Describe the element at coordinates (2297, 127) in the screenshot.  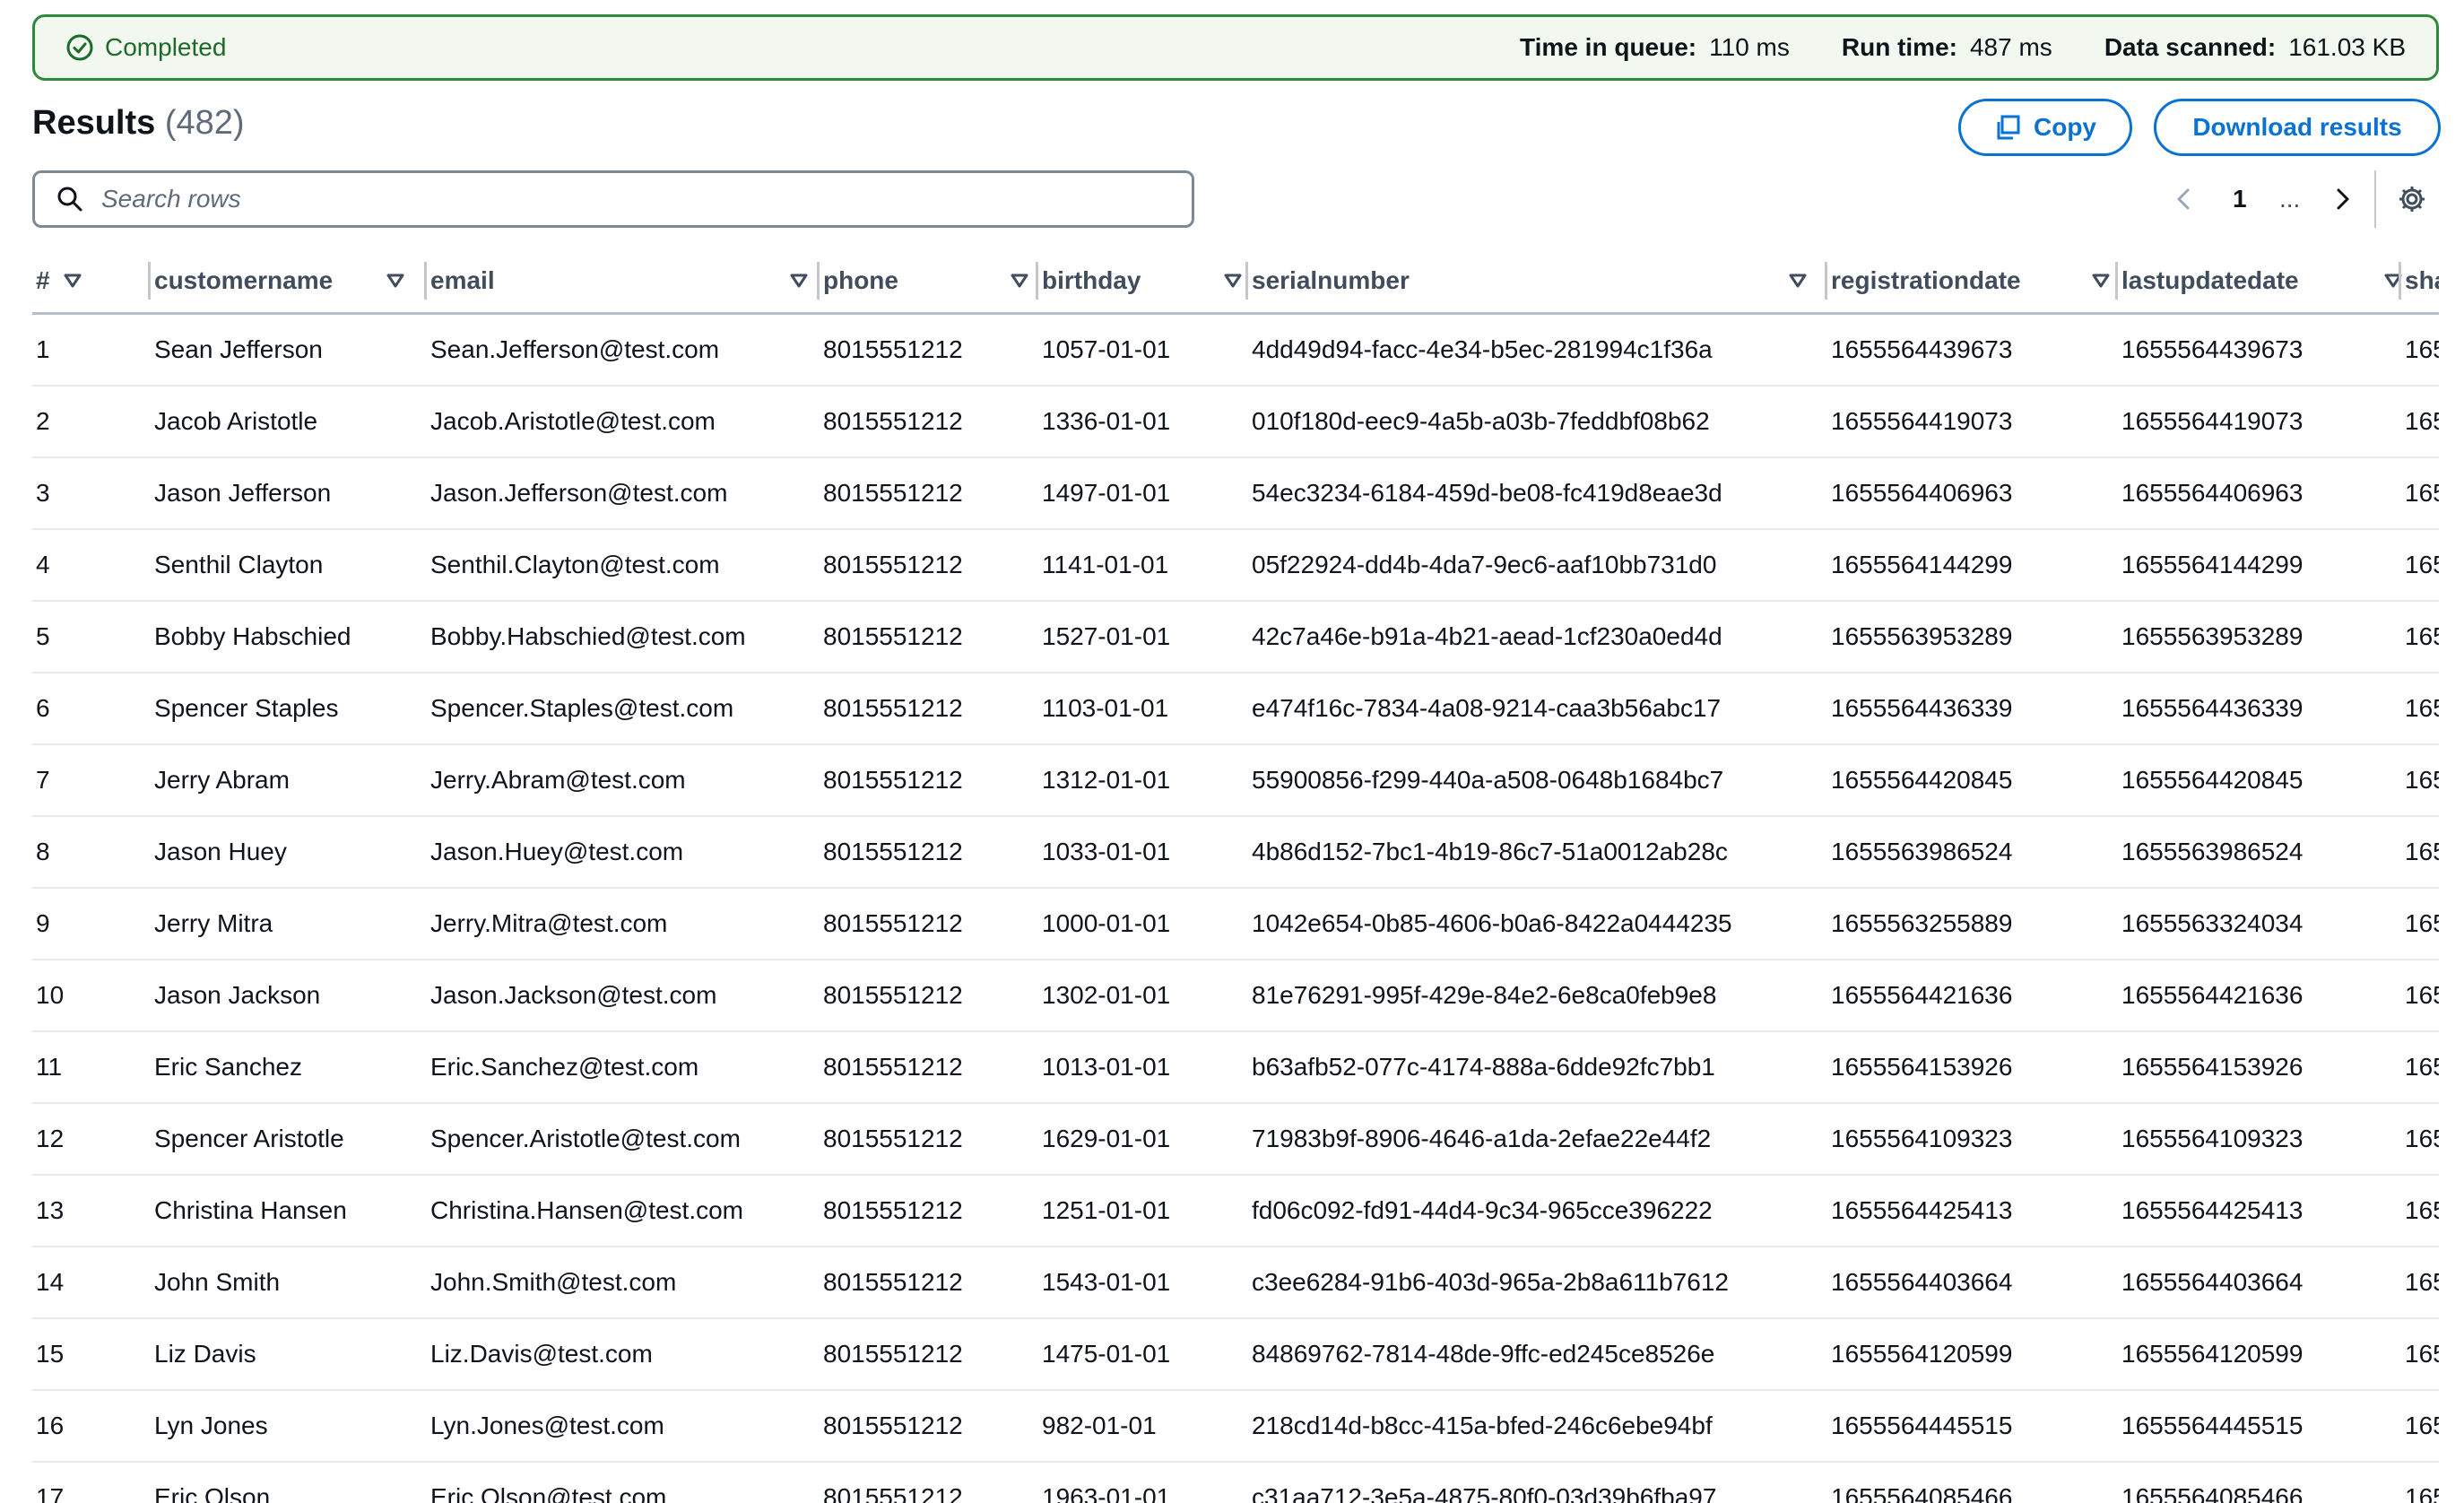
I see `download-results-button: Download results` at that location.